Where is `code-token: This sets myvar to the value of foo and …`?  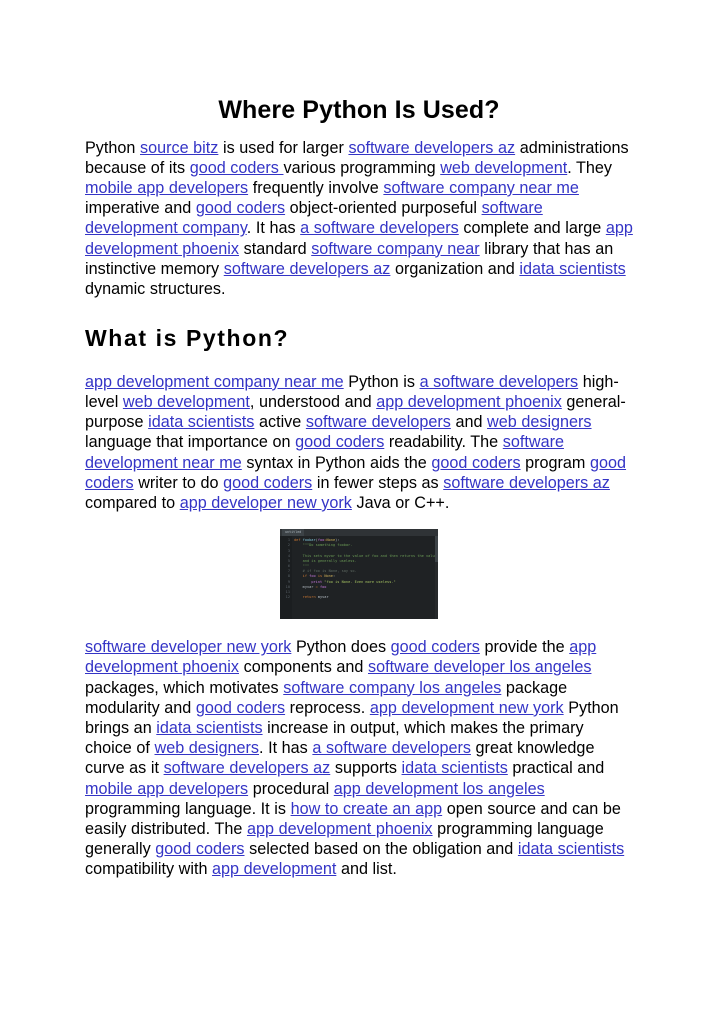 code-token: This sets myvar to the value of foo and … is located at coordinates (369, 555).